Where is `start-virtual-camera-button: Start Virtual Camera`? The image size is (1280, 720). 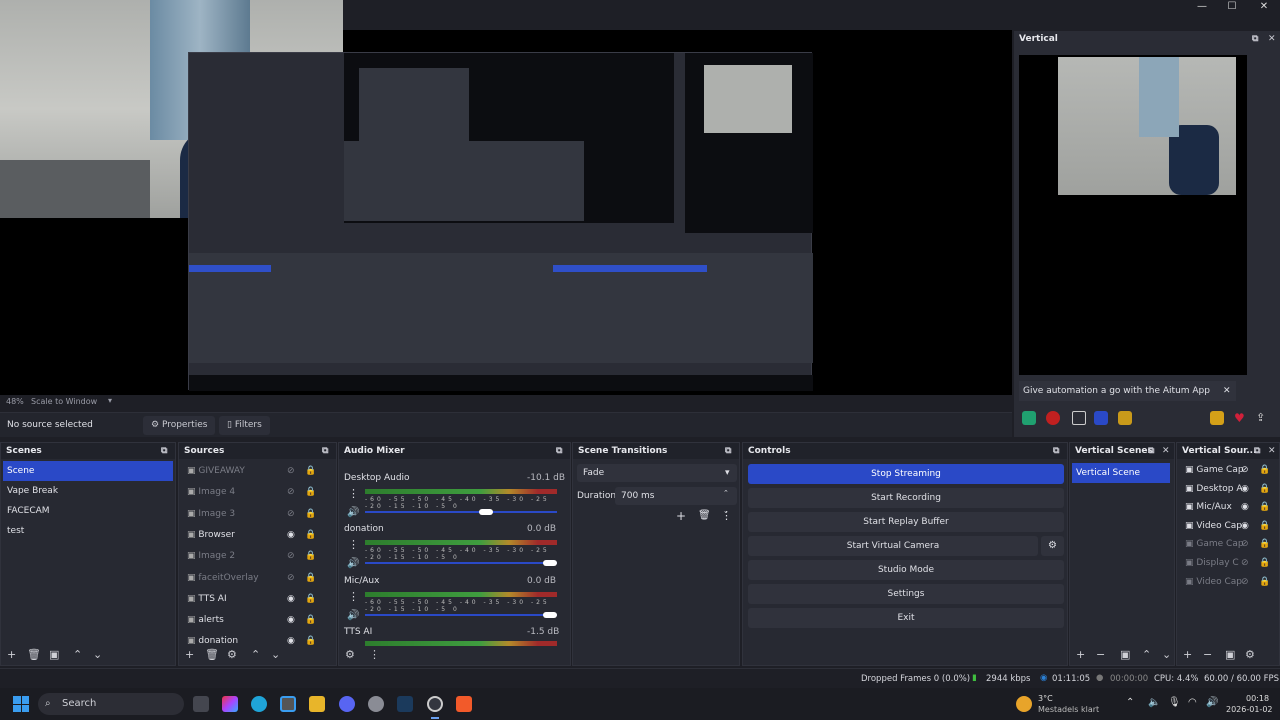 start-virtual-camera-button: Start Virtual Camera is located at coordinates (893, 546).